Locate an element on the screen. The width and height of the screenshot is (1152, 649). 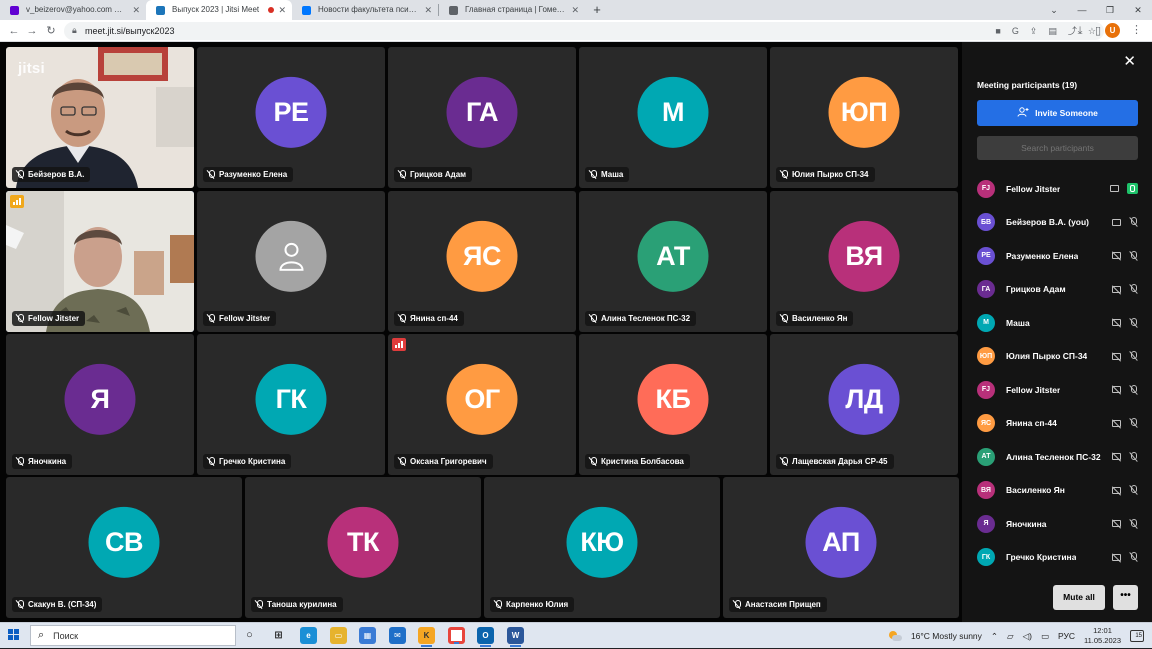
more-options-button: ••• is located at coordinates (1125, 597).